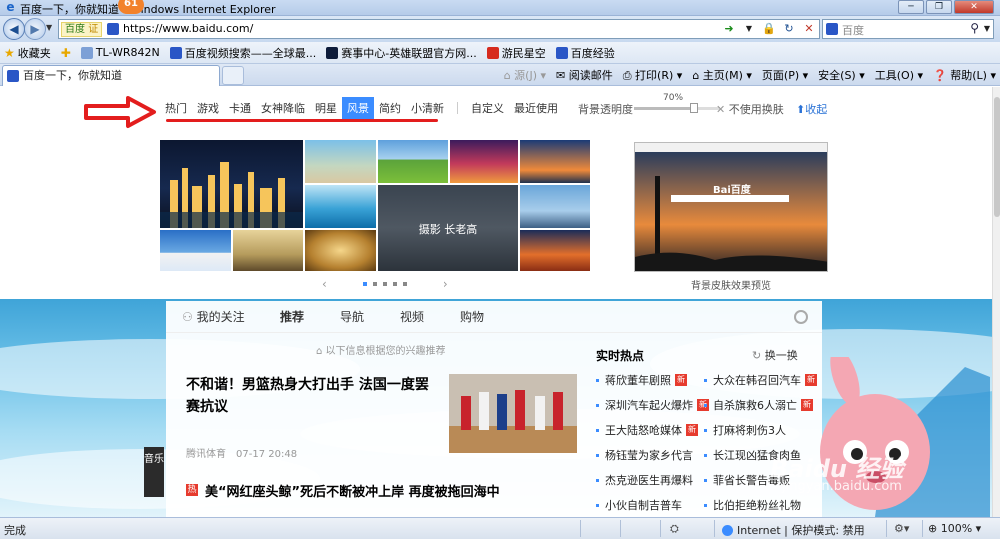 This screenshot has height=539, width=1000. Describe the element at coordinates (752, 505) in the screenshot. I see `hot-item: 比伯拒绝粉丝礼物` at that location.